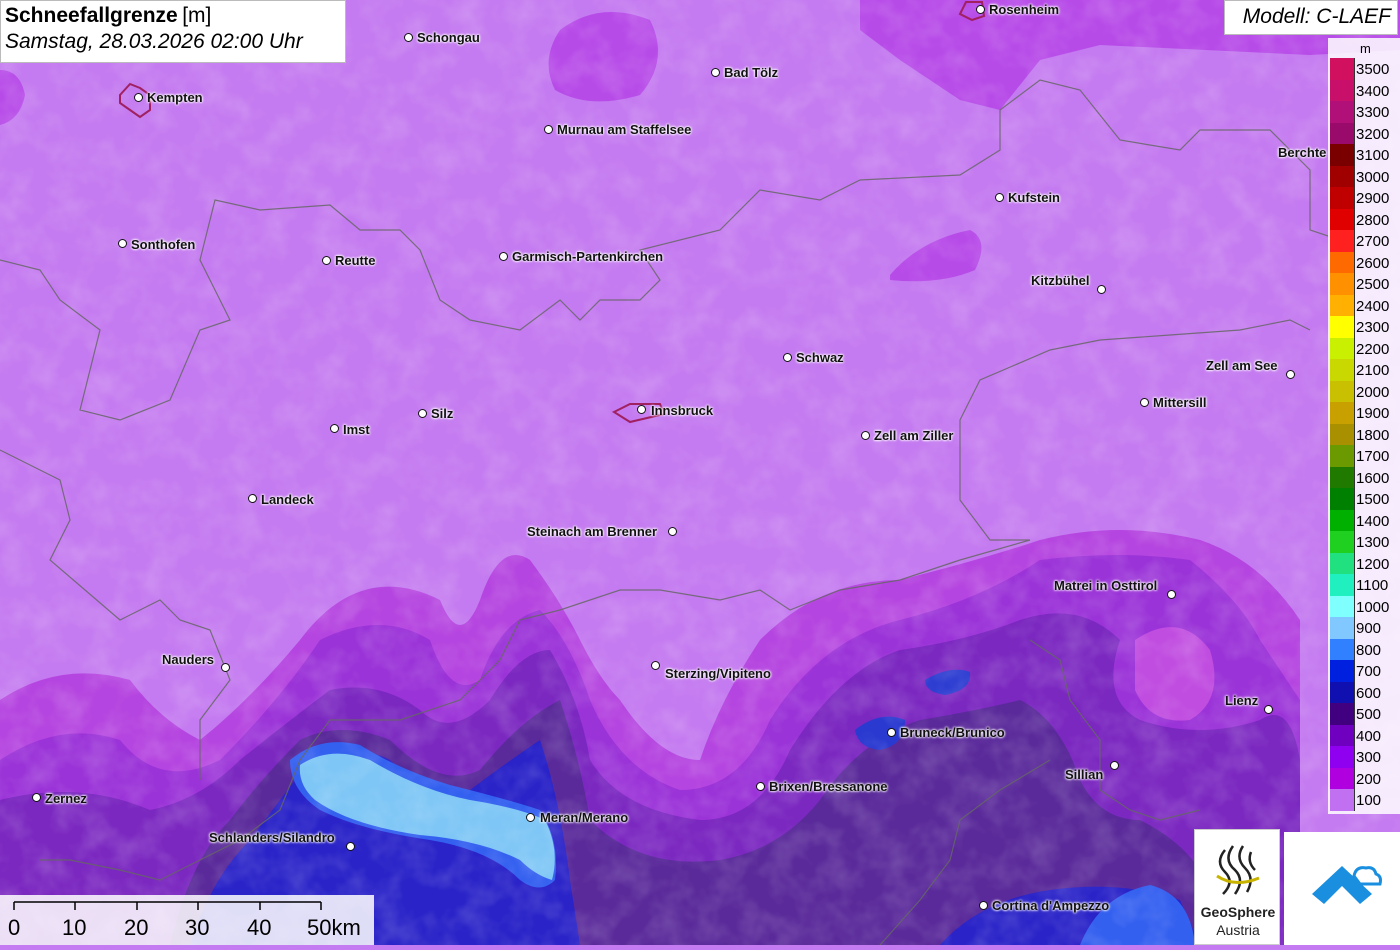 This screenshot has height=950, width=1400. Describe the element at coordinates (1373, 456) in the screenshot. I see `legend-label: 1700` at that location.